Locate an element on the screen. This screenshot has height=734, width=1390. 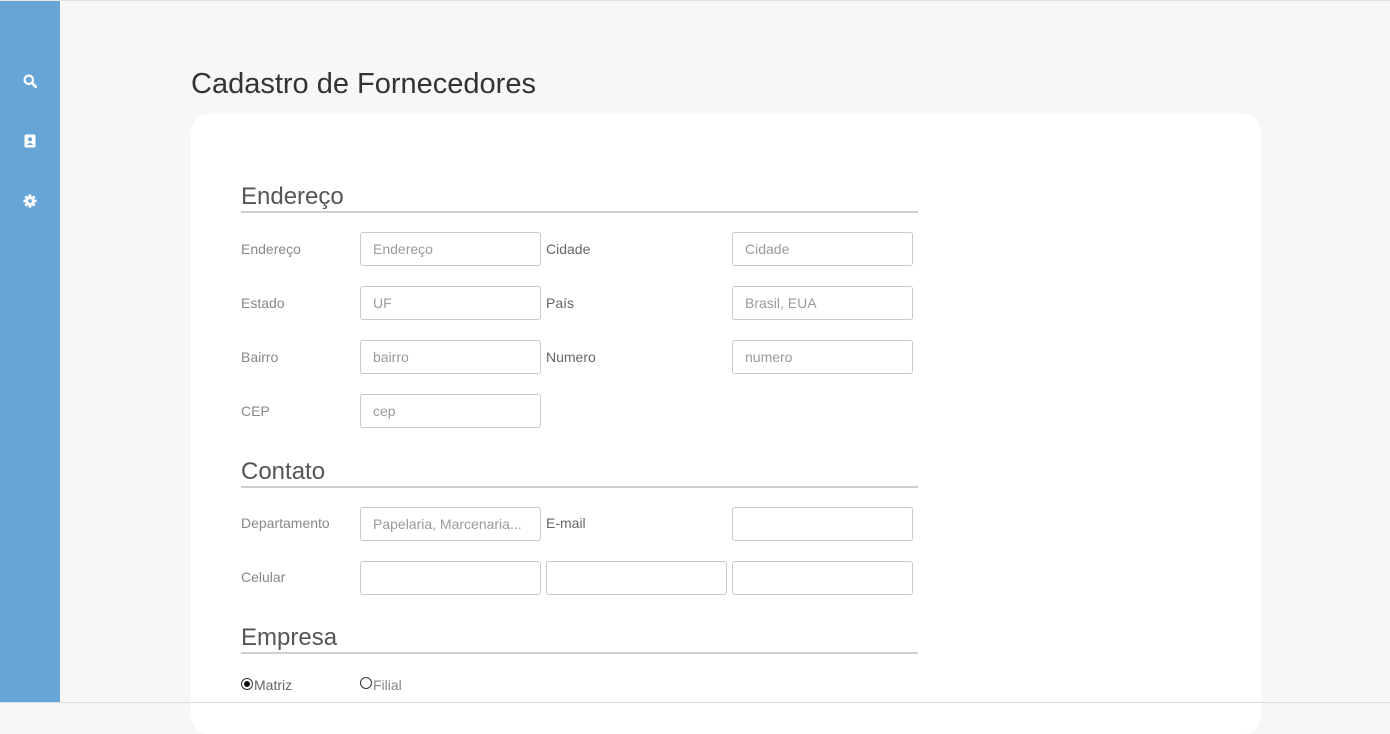
numero-input is located at coordinates (822, 357).